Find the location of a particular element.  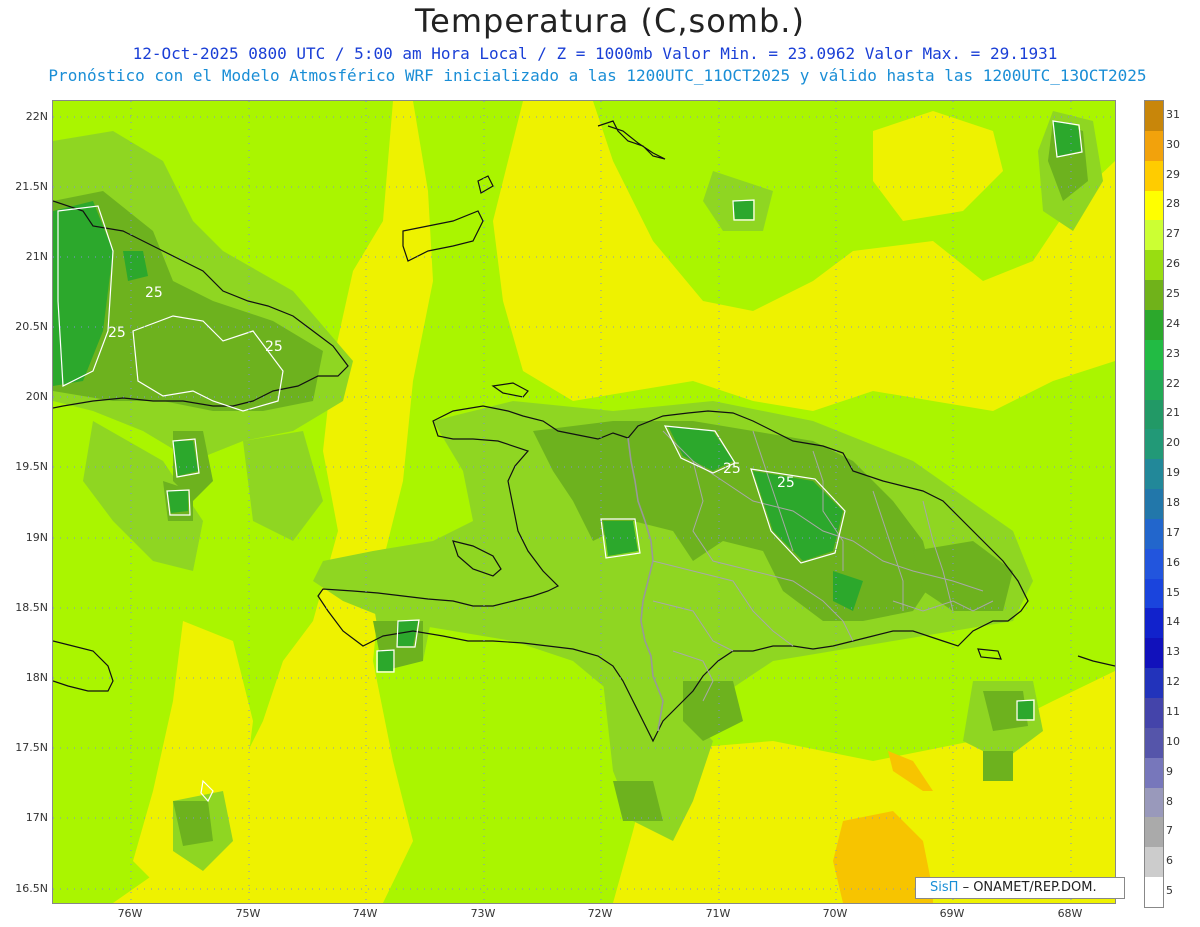

lon-label-76w: 76W is located at coordinates (130, 913).